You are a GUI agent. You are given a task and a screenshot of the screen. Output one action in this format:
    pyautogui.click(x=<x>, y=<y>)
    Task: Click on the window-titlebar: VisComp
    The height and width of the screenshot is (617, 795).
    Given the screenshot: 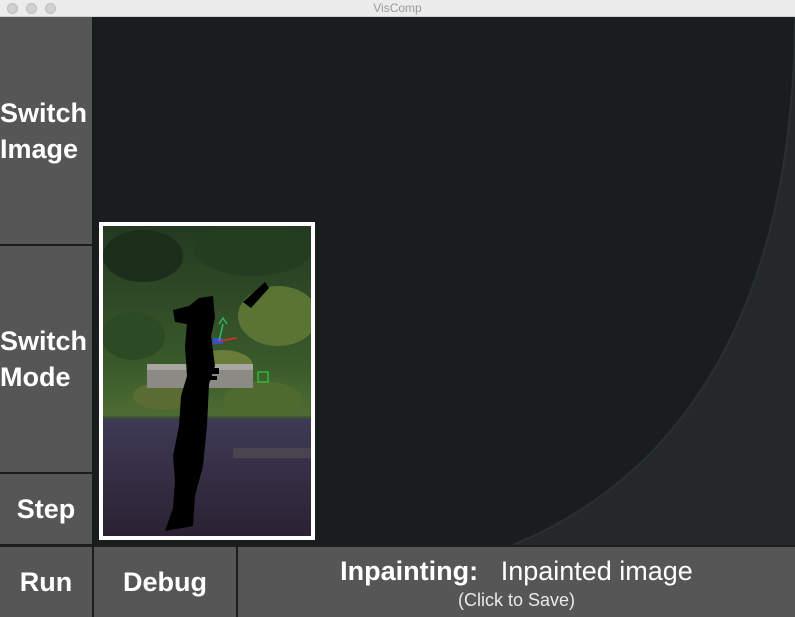 What is the action you would take?
    pyautogui.click(x=397, y=8)
    